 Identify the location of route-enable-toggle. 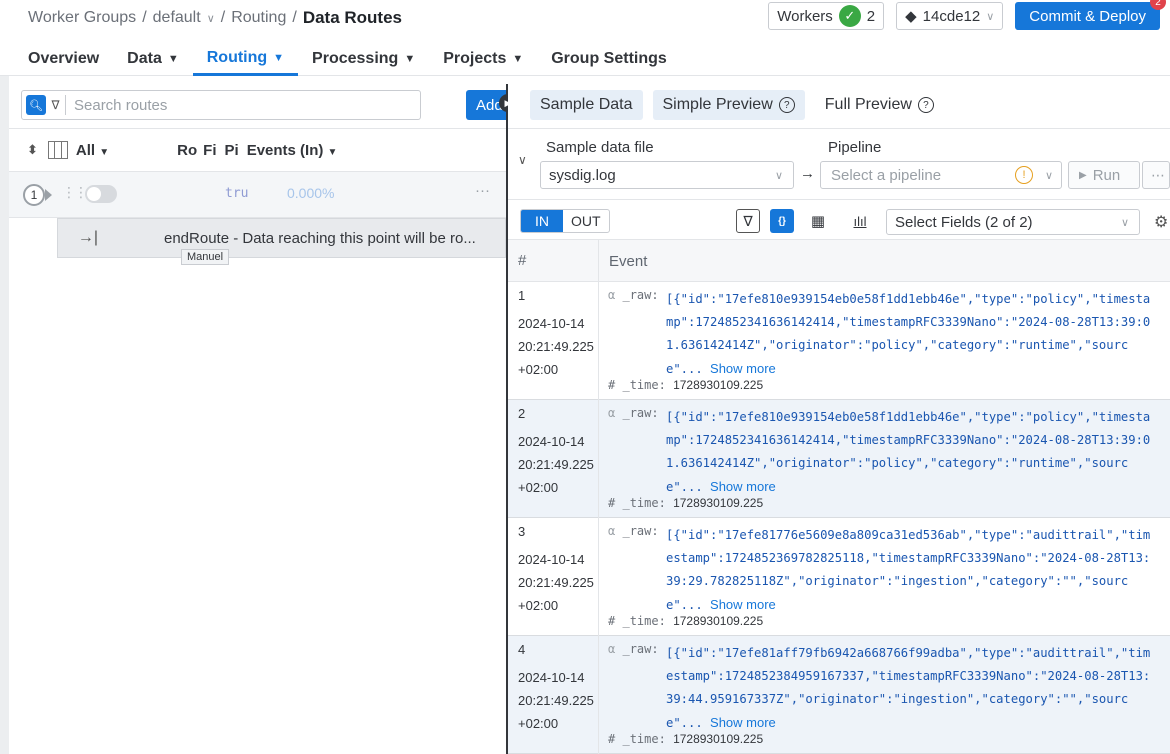
(101, 194).